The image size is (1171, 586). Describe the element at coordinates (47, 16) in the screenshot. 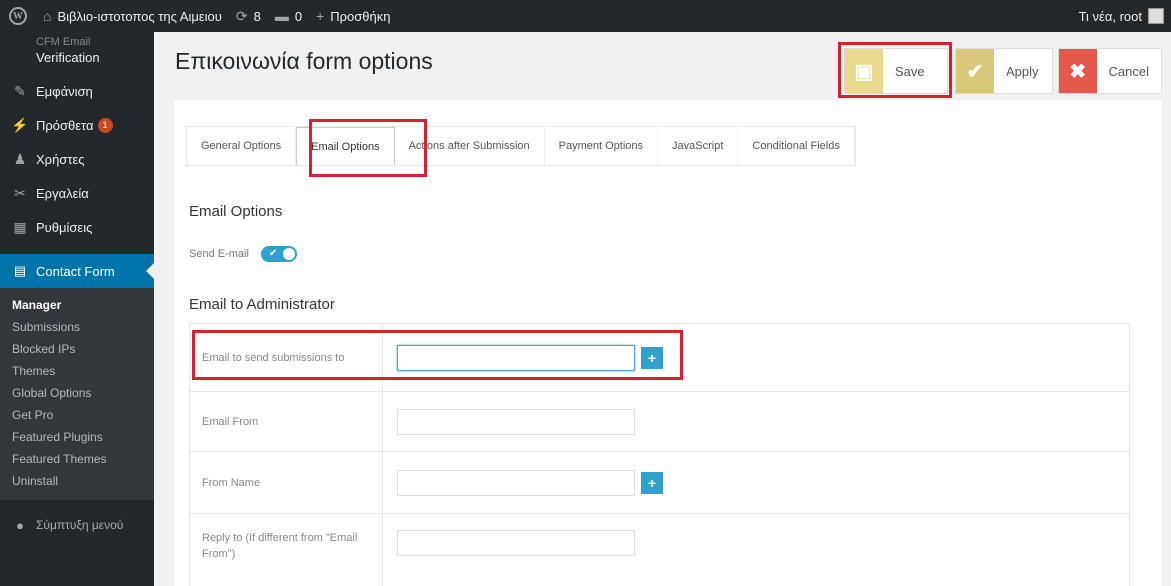

I see `home-icon: ⌂` at that location.